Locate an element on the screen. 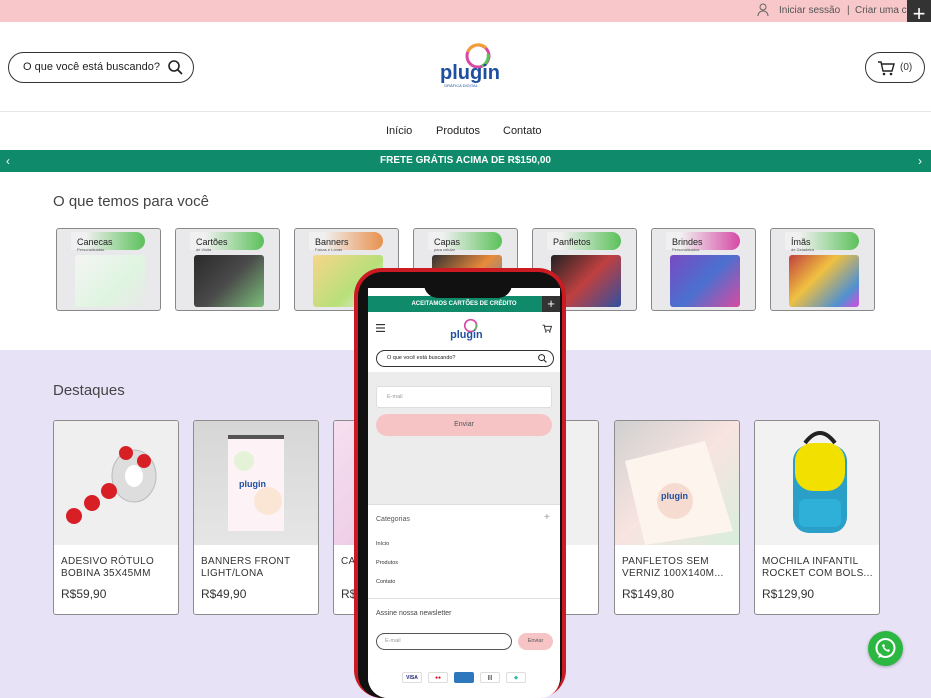 The height and width of the screenshot is (698, 931). category-card: Brindes Personalizados is located at coordinates (703, 269).